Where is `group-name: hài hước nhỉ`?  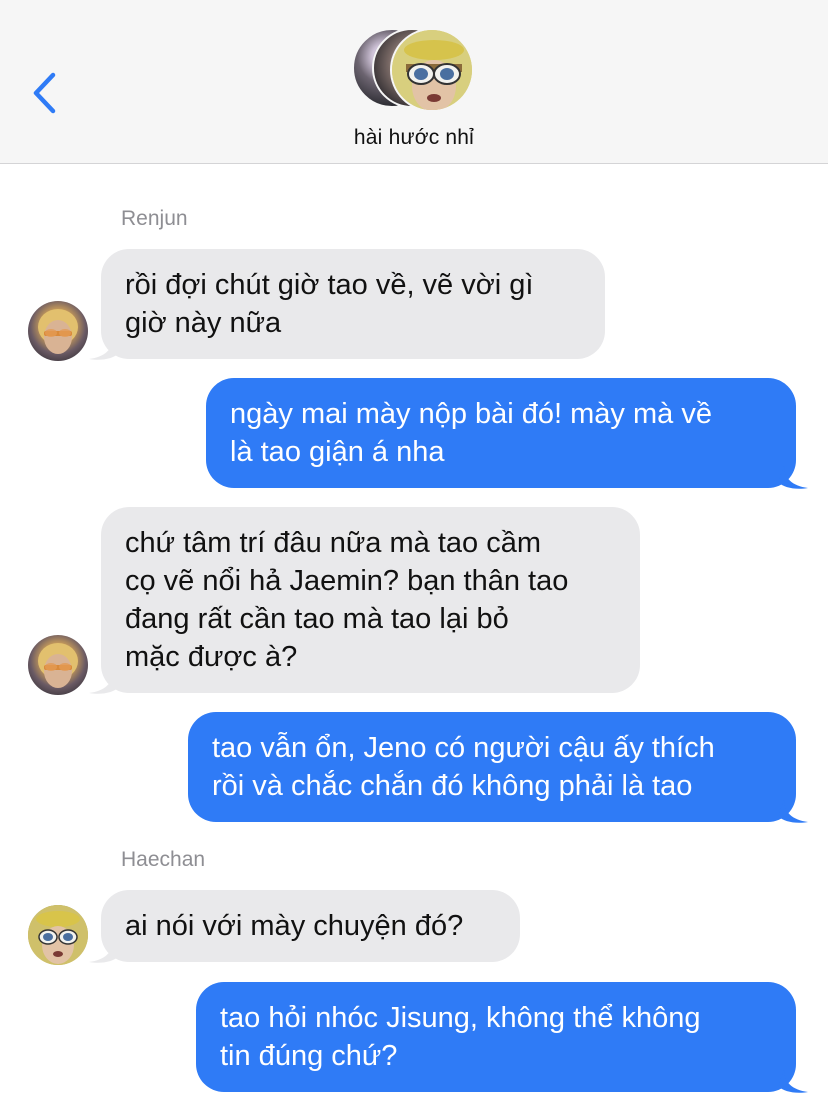
group-name: hài hước nhỉ is located at coordinates (414, 138).